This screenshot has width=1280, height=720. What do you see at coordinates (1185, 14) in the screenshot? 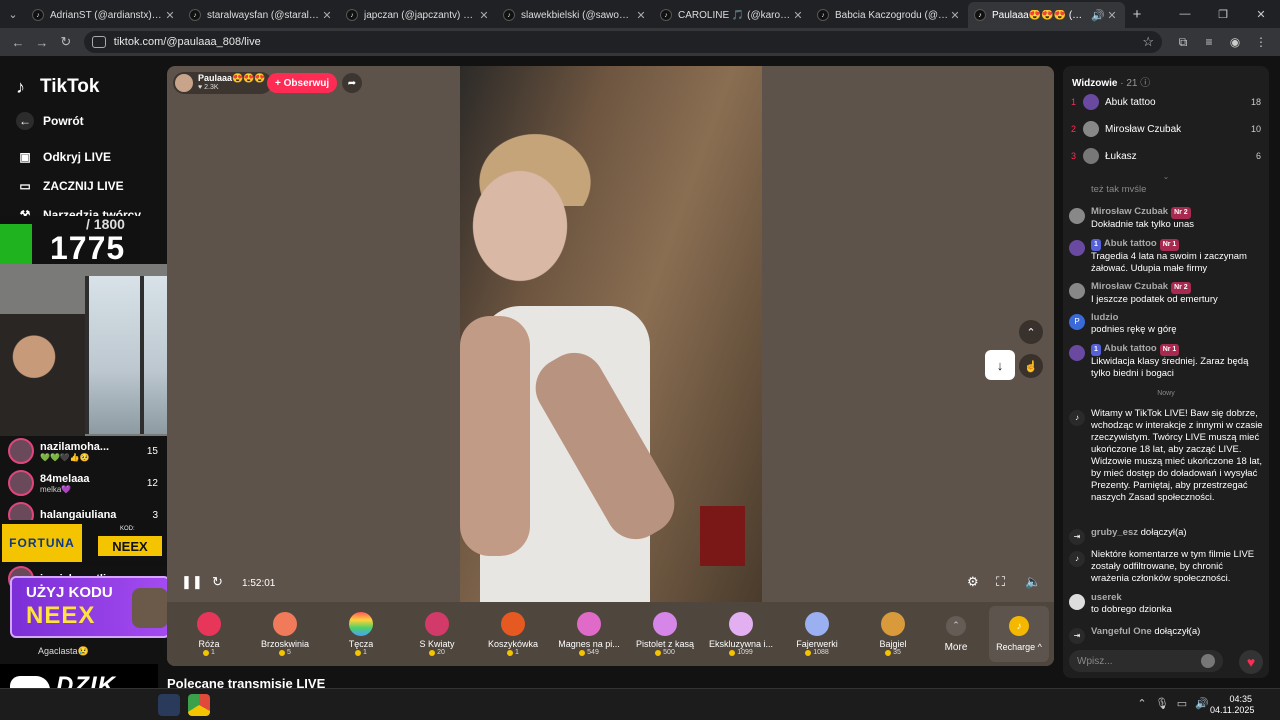
I see `minimize-icon: —` at bounding box center [1185, 14].